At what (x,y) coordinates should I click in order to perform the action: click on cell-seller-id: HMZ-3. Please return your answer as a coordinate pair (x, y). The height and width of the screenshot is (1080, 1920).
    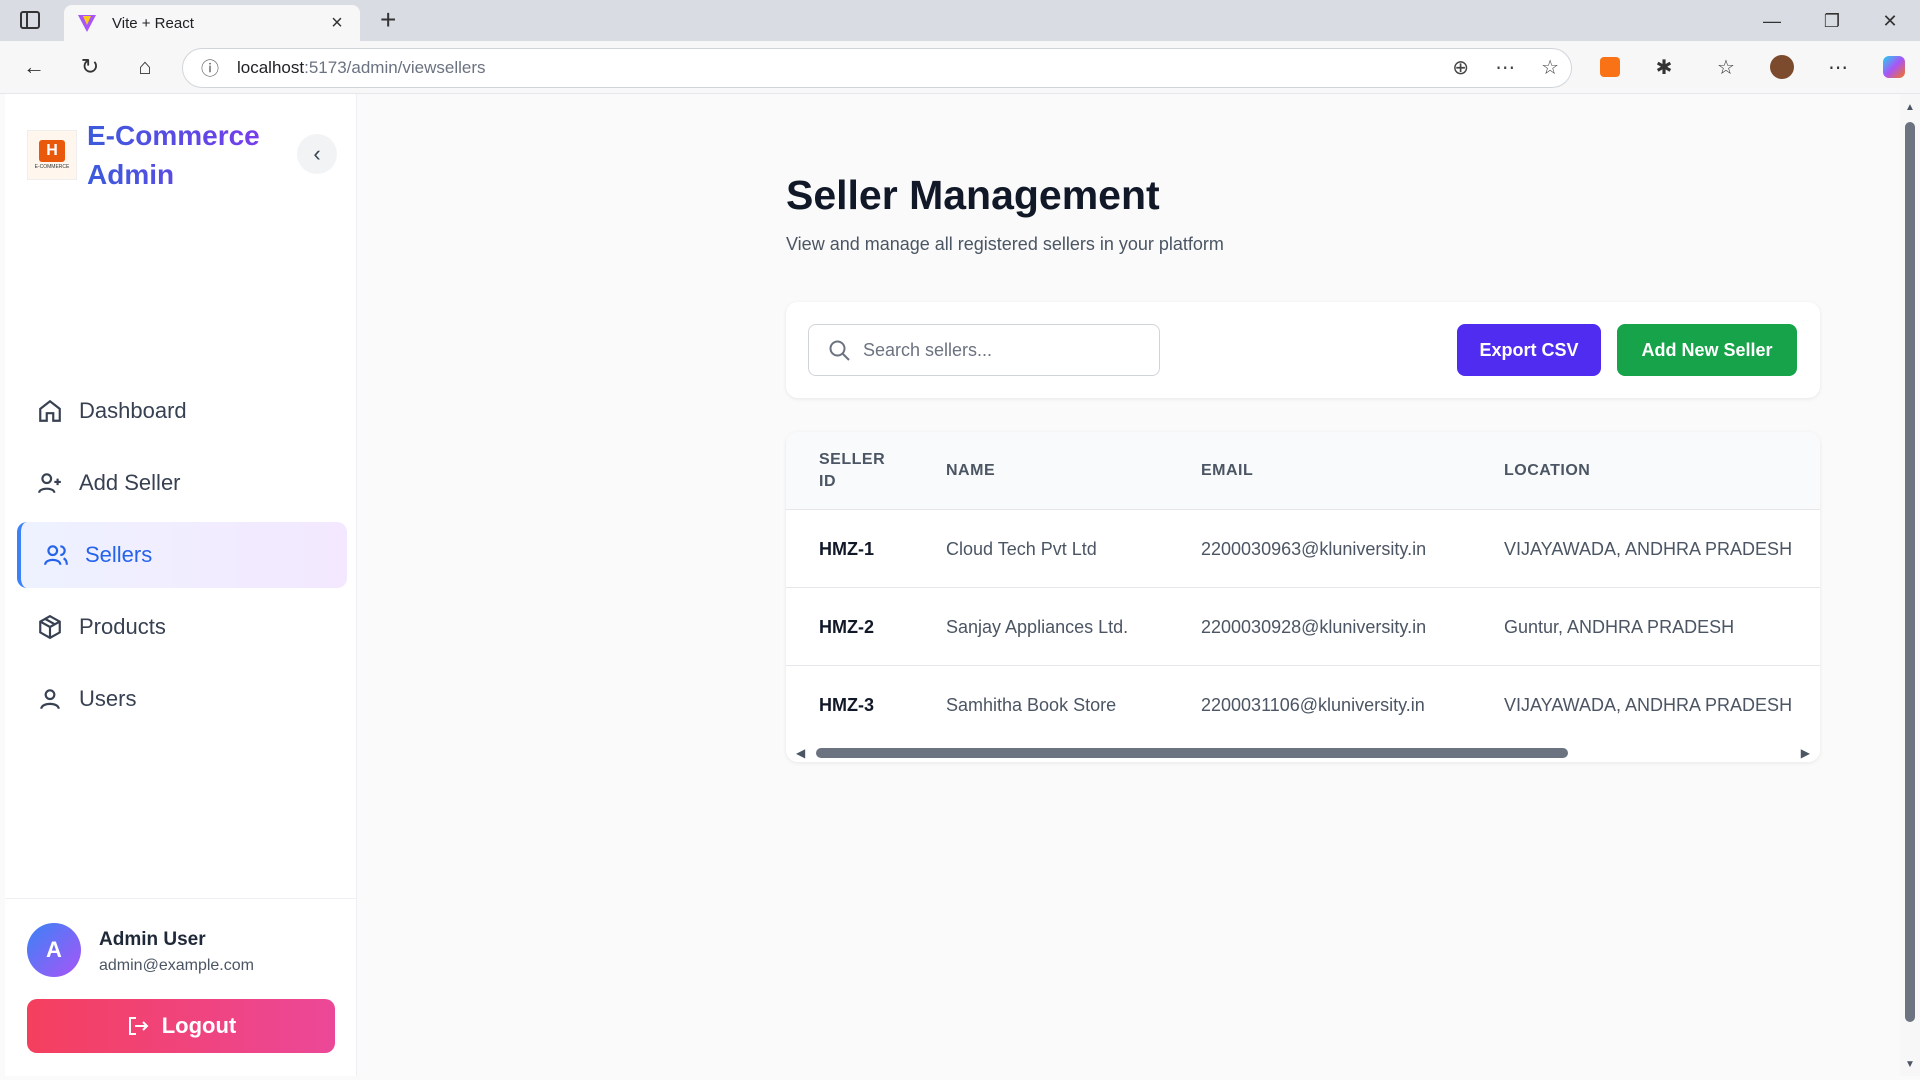
    Looking at the image, I should click on (846, 704).